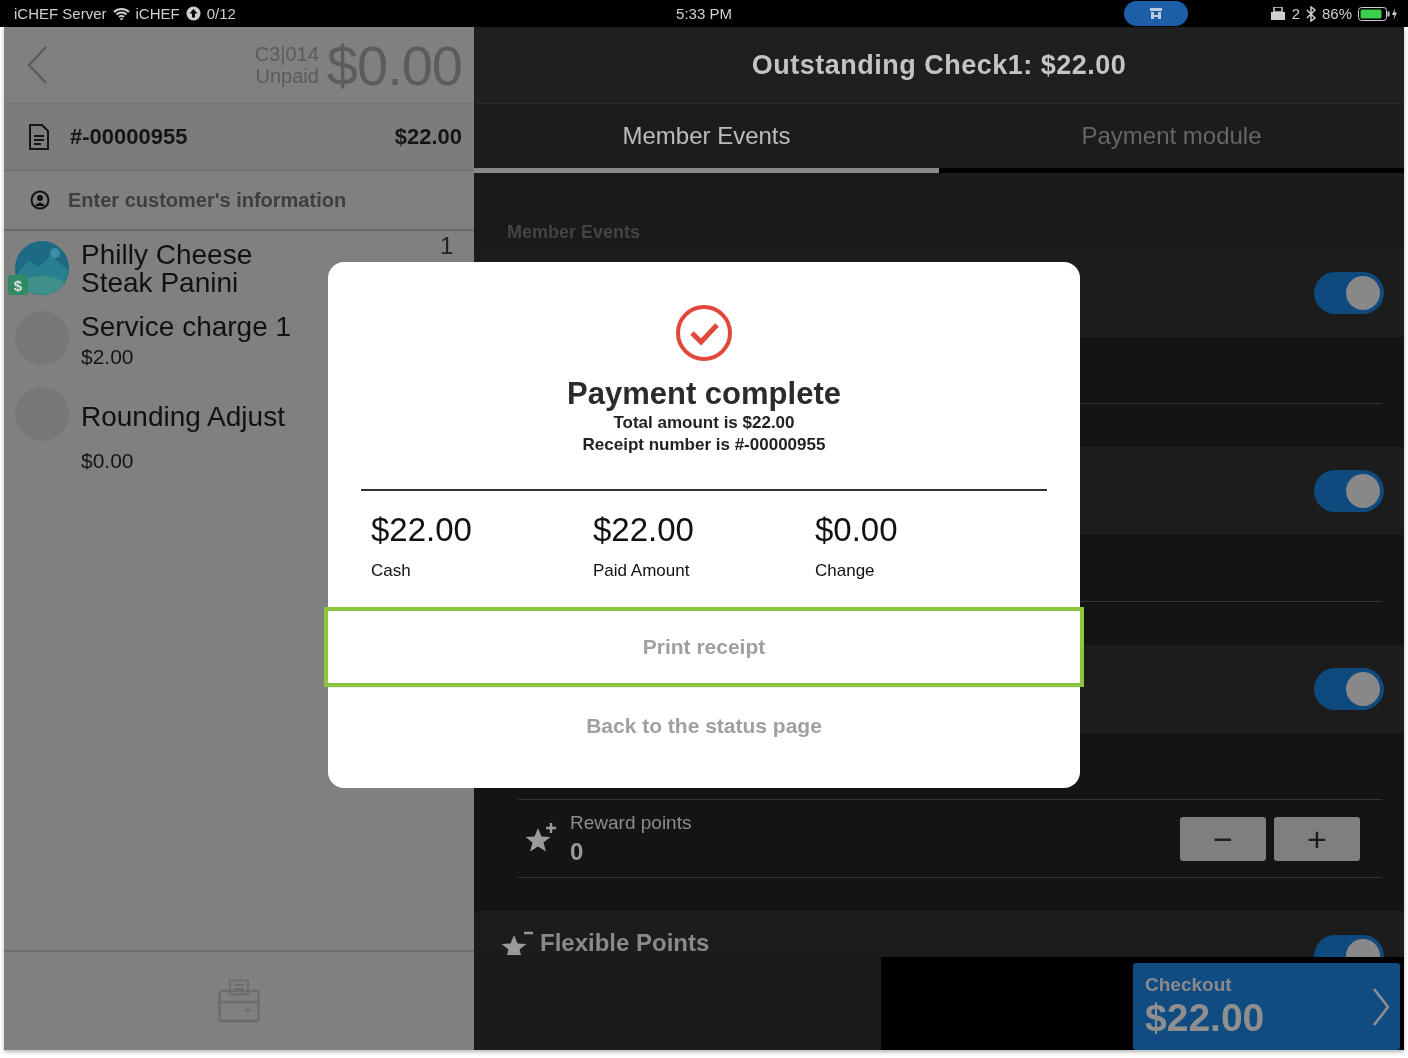  Describe the element at coordinates (1295, 13) in the screenshot. I see `printer-count: 2` at that location.